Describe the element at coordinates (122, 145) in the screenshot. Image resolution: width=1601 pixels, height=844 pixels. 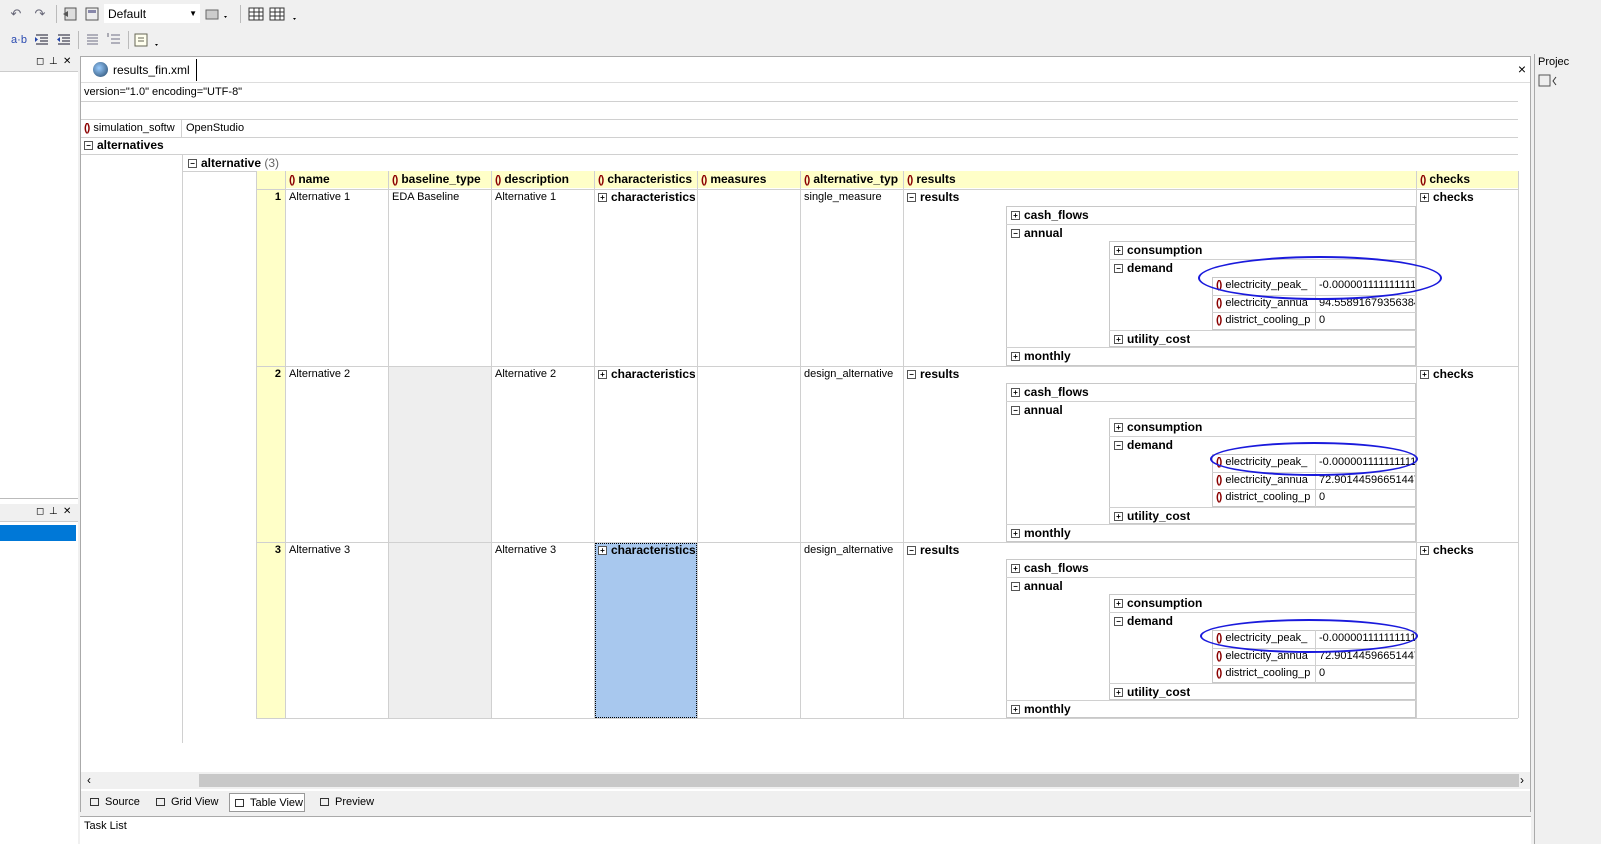
I see `alternatives-node: − alternatives` at that location.